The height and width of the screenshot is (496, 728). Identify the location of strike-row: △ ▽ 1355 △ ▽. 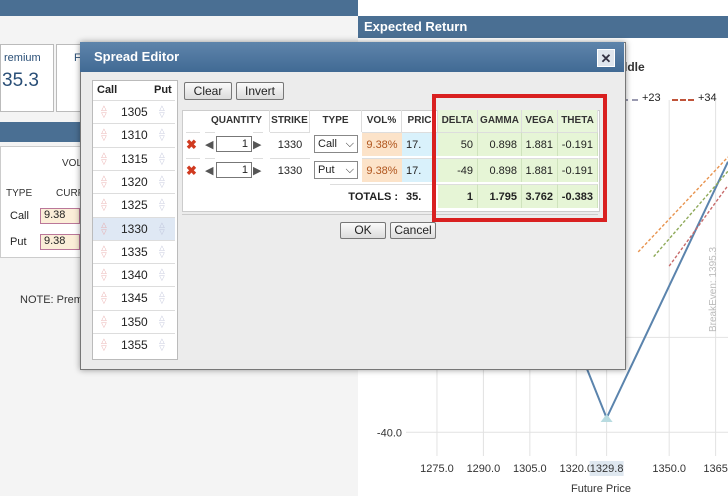
(134, 345).